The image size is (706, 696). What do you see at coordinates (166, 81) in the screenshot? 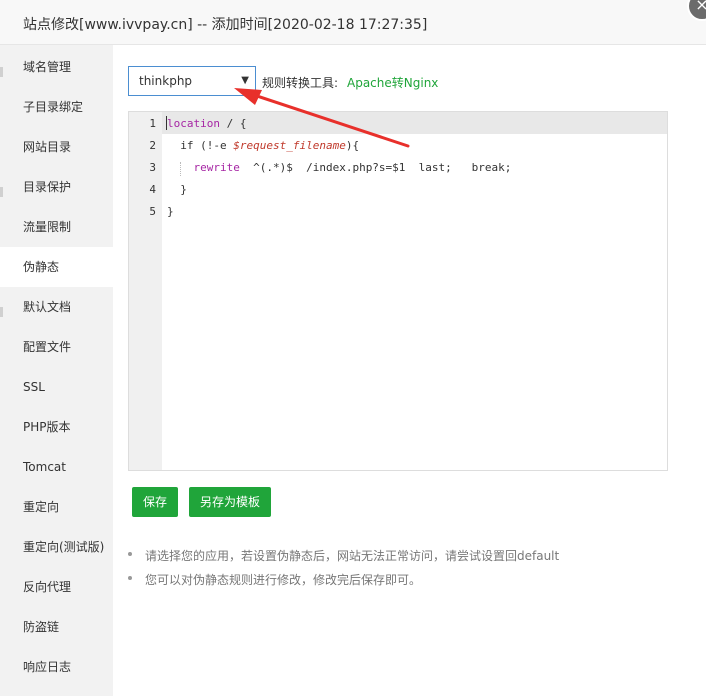
I see `select-value: thinkphp` at bounding box center [166, 81].